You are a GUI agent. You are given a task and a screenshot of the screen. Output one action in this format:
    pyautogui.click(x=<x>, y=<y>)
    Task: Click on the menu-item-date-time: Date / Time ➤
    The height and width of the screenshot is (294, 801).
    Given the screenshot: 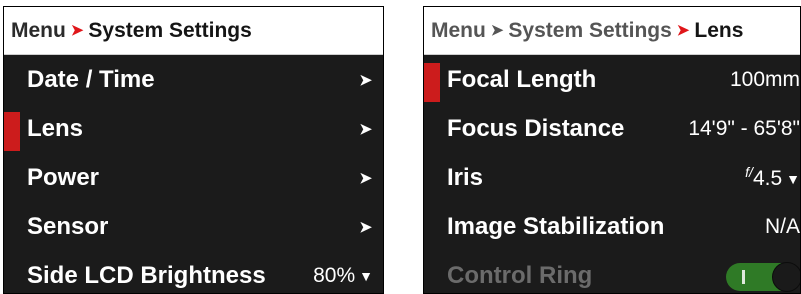 What is the action you would take?
    pyautogui.click(x=193, y=79)
    